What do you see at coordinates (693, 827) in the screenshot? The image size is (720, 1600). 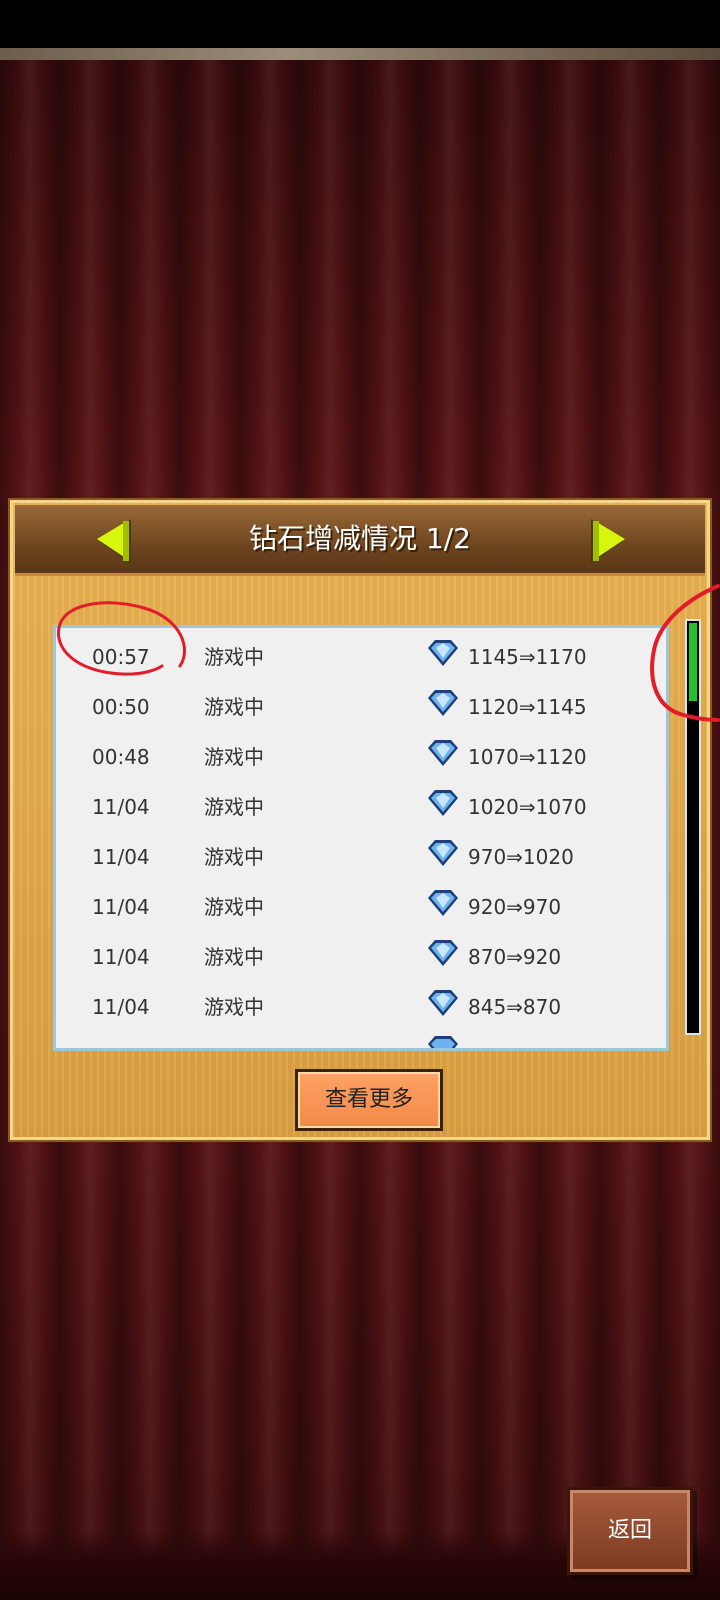 I see `scrollbar` at bounding box center [693, 827].